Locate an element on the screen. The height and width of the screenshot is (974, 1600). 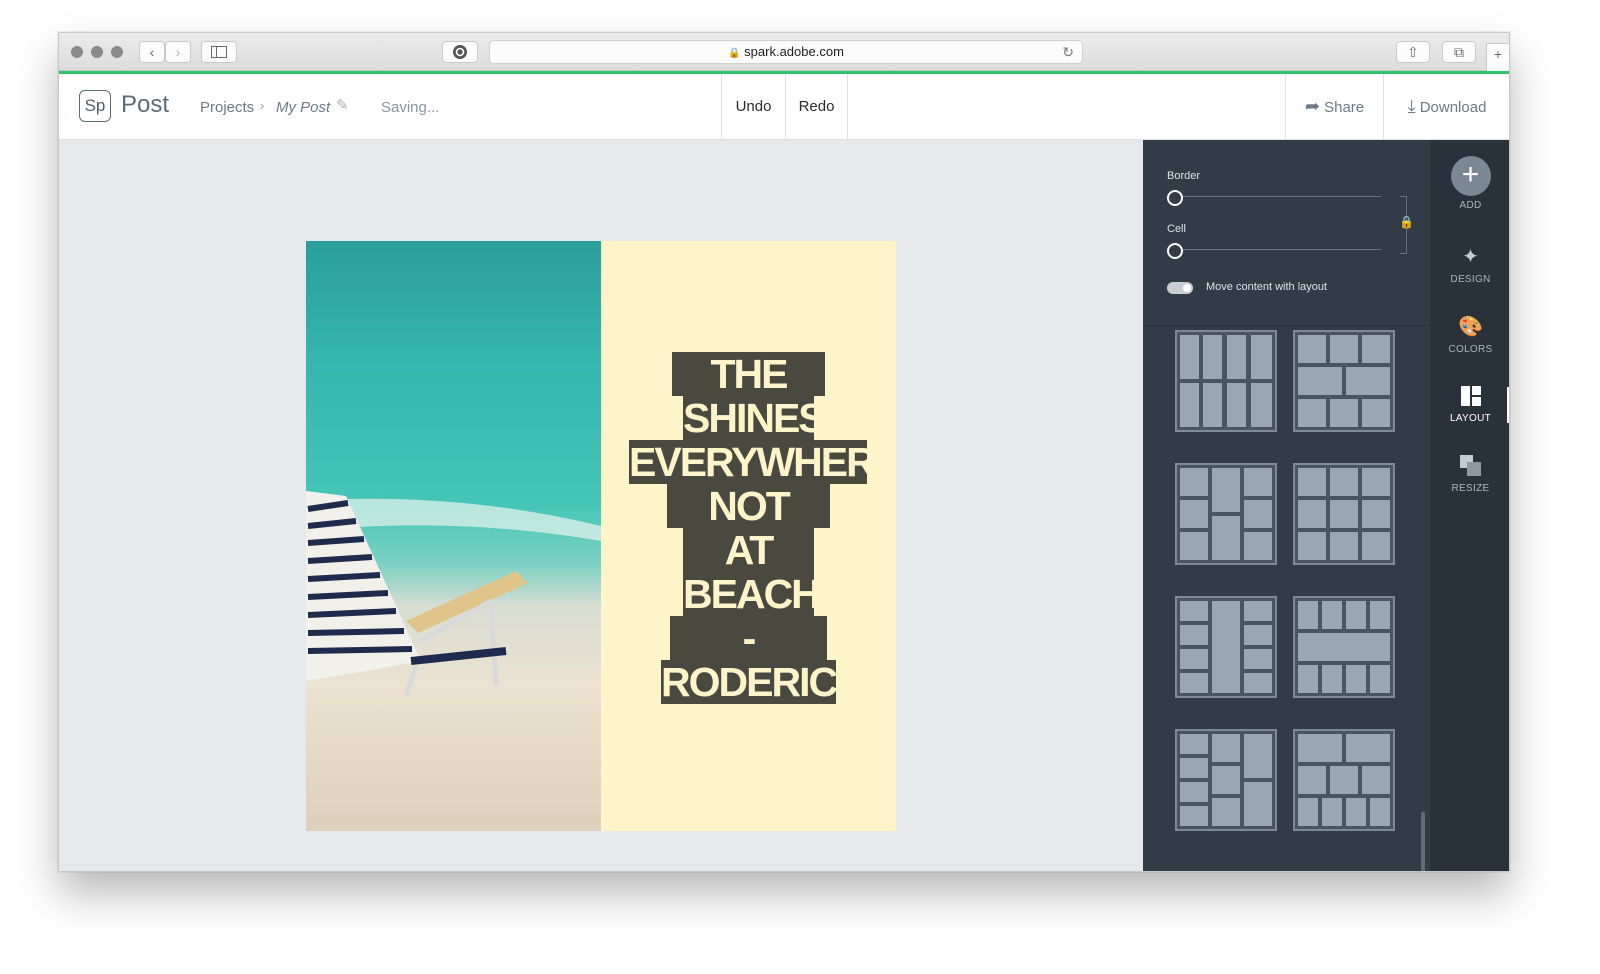
minimize-window-button is located at coordinates (97, 52).